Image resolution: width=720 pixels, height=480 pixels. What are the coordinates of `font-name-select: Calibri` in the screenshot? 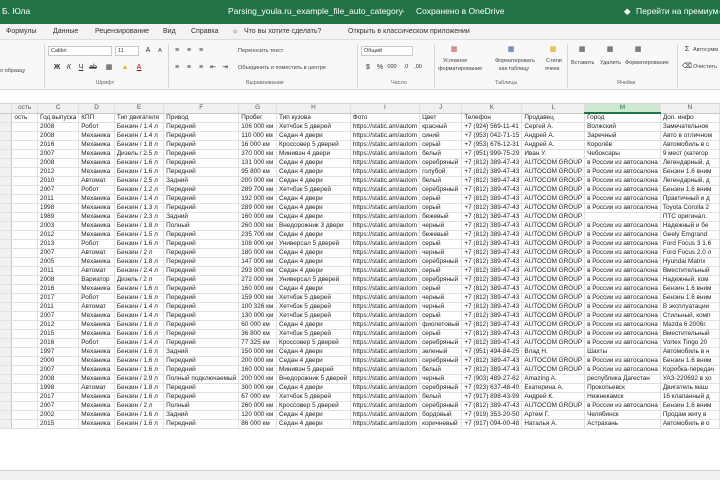 It's located at (80, 51).